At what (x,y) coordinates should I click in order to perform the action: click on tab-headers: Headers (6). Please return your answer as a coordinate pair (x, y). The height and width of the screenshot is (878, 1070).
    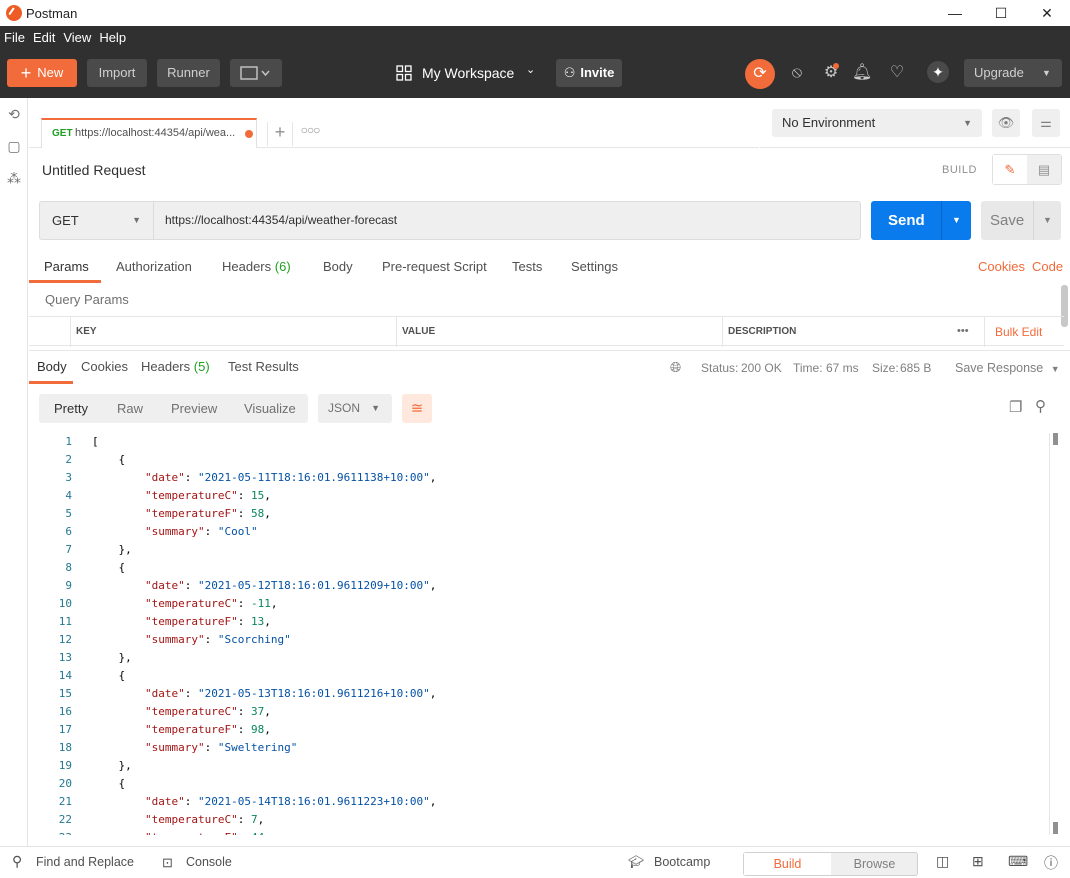
    Looking at the image, I should click on (256, 266).